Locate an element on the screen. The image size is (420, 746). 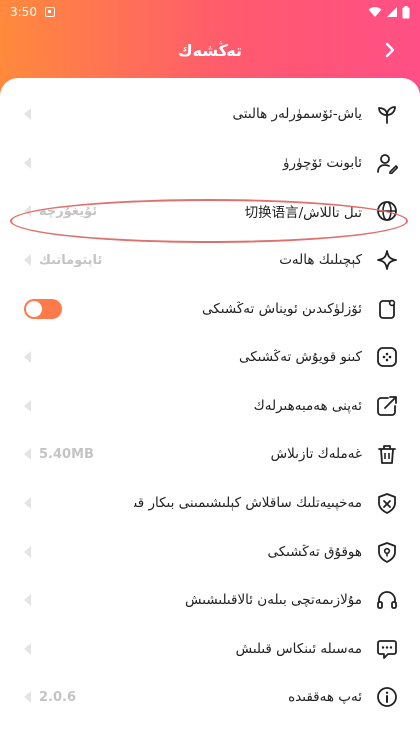
row-label: ئەپنى ھەمبەھىرلەك is located at coordinates (307, 405).